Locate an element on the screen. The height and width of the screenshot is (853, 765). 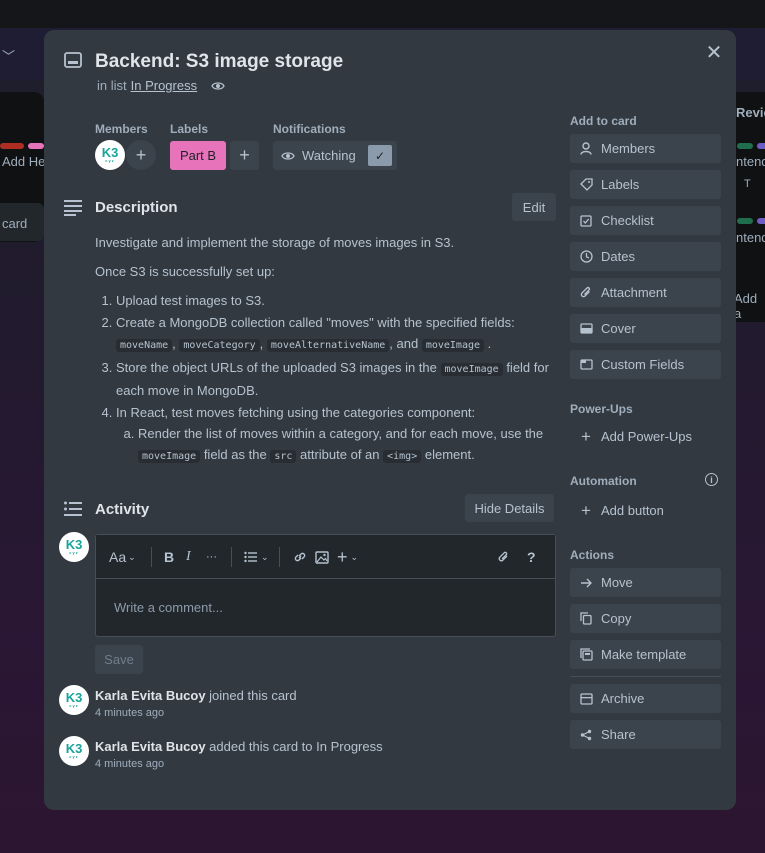
italic-button: I is located at coordinates (188, 557).